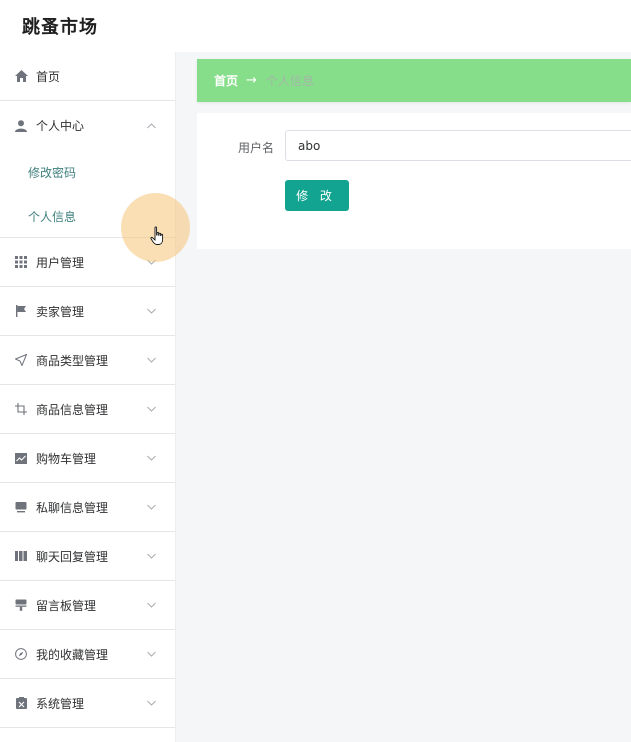 The width and height of the screenshot is (631, 742). Describe the element at coordinates (60, 27) in the screenshot. I see `app-title: 跳蚤市场` at that location.